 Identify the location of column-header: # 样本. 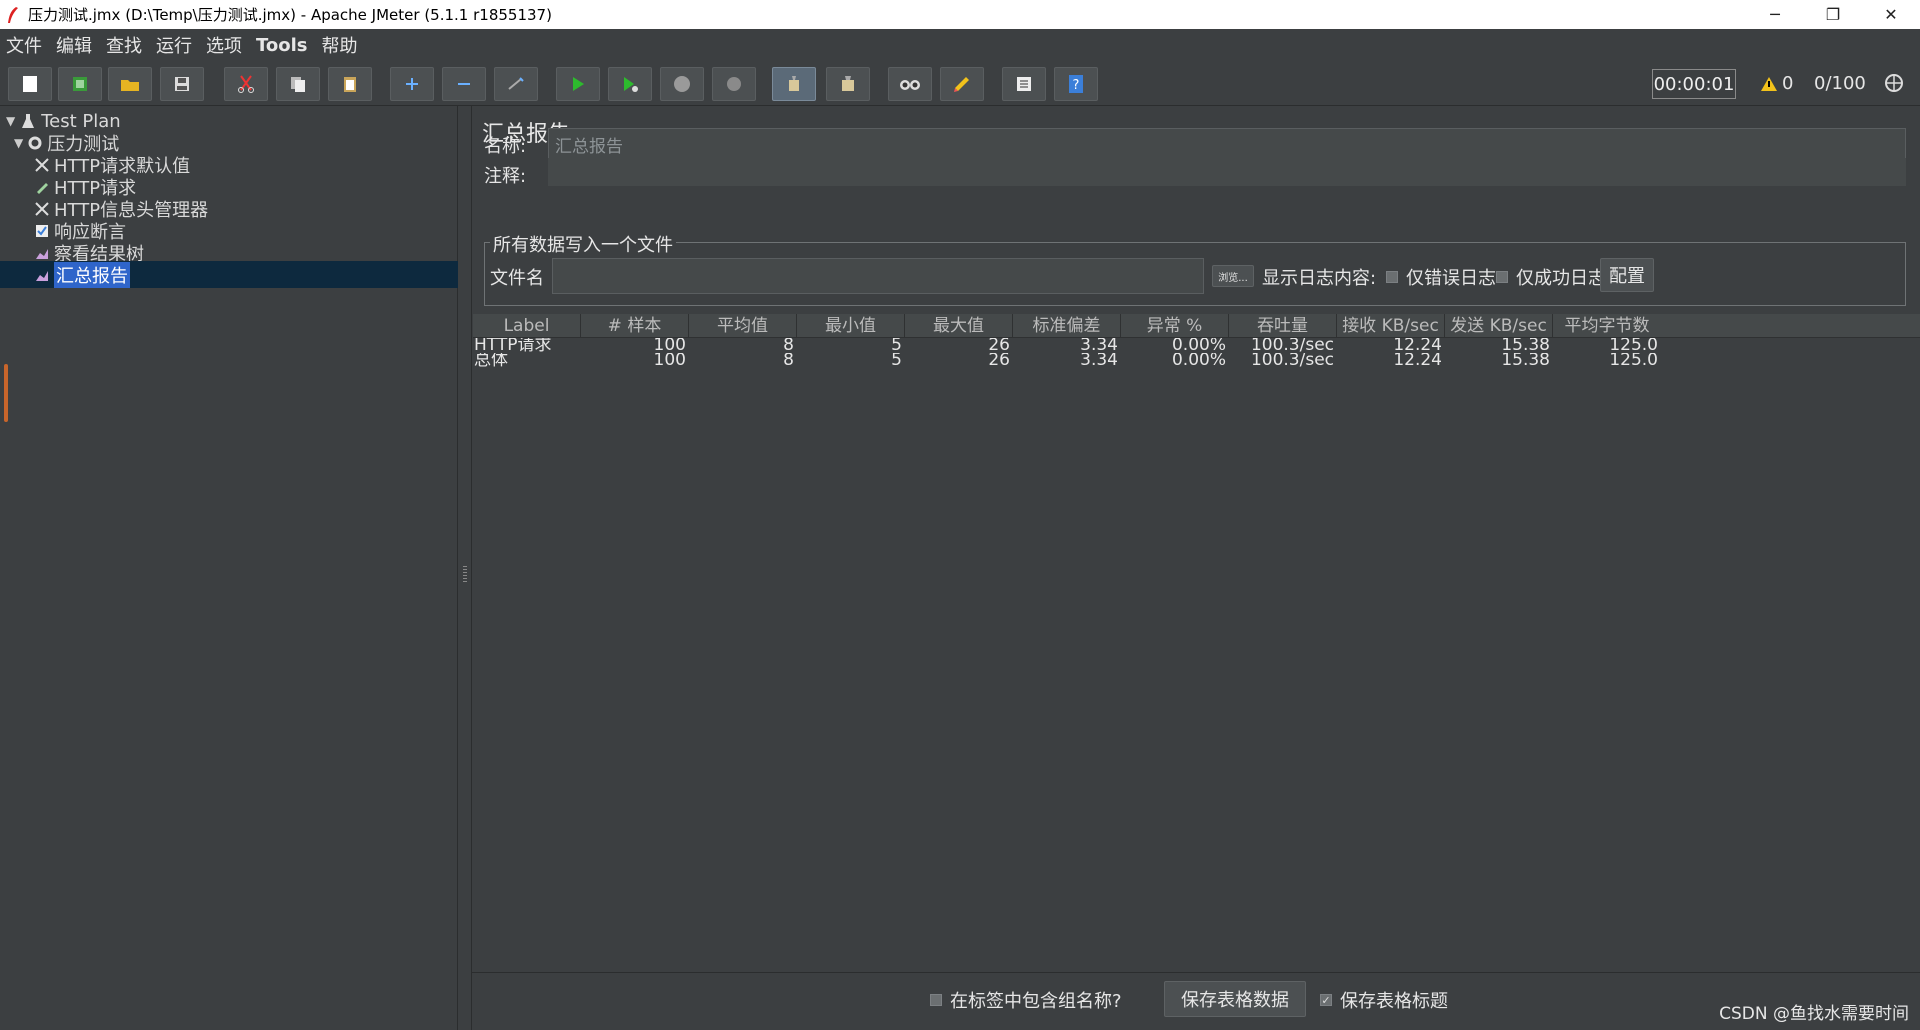
(635, 325).